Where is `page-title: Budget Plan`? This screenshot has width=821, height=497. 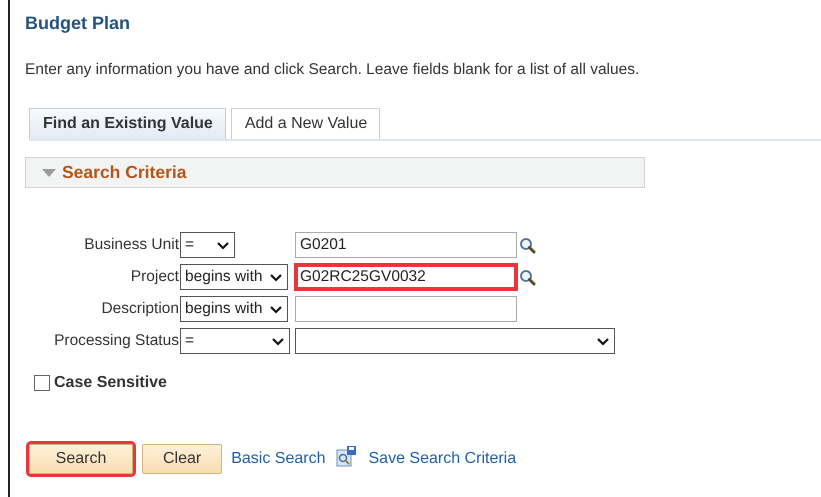 page-title: Budget Plan is located at coordinates (78, 24).